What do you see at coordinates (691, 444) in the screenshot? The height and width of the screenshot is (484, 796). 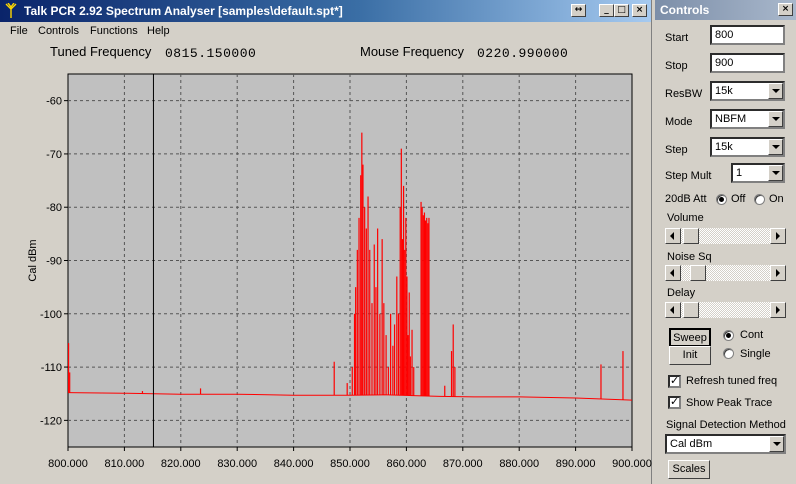 I see `signal-method-value: Cal dBm` at bounding box center [691, 444].